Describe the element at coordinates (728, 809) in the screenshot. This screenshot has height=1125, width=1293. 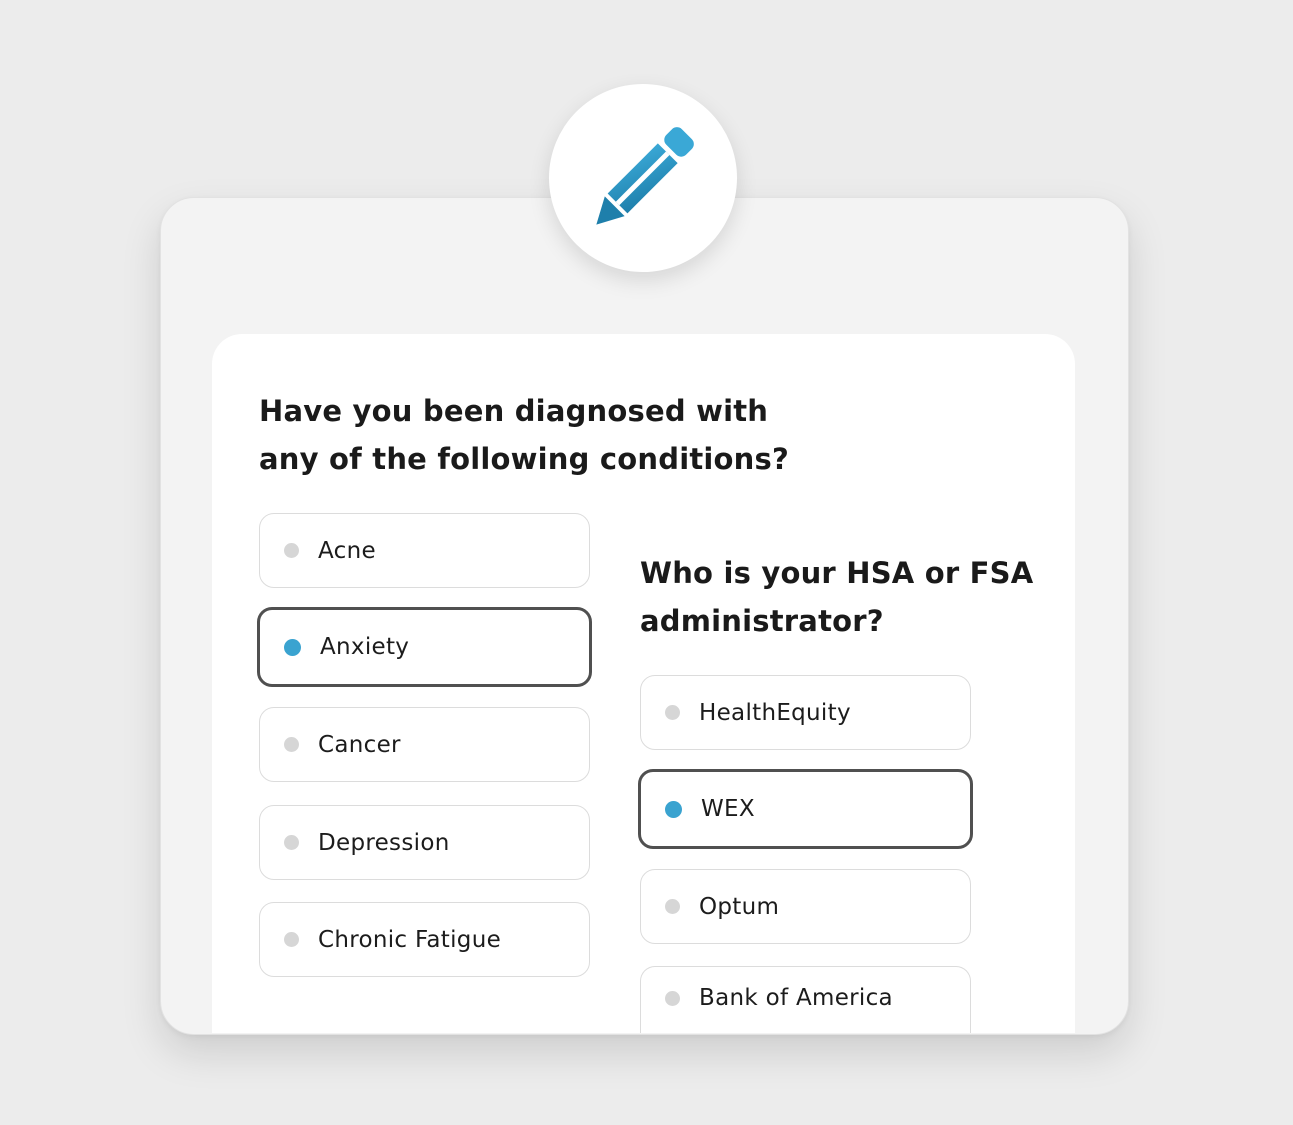
I see `option-label: WEX` at that location.